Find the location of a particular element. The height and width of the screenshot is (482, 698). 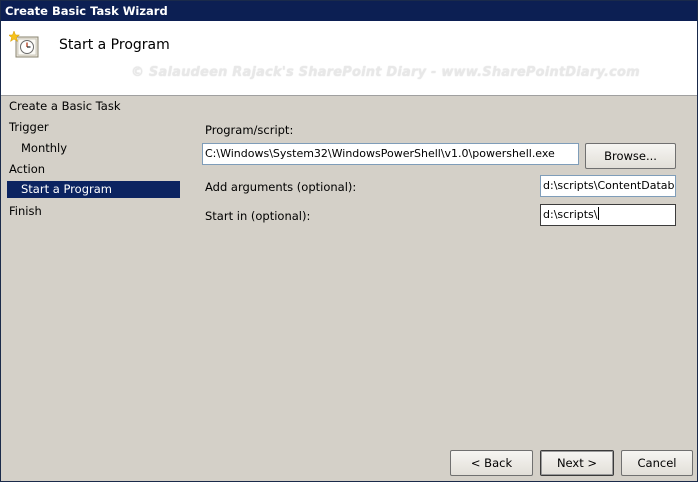

nav-step-action: Action is located at coordinates (27, 169).